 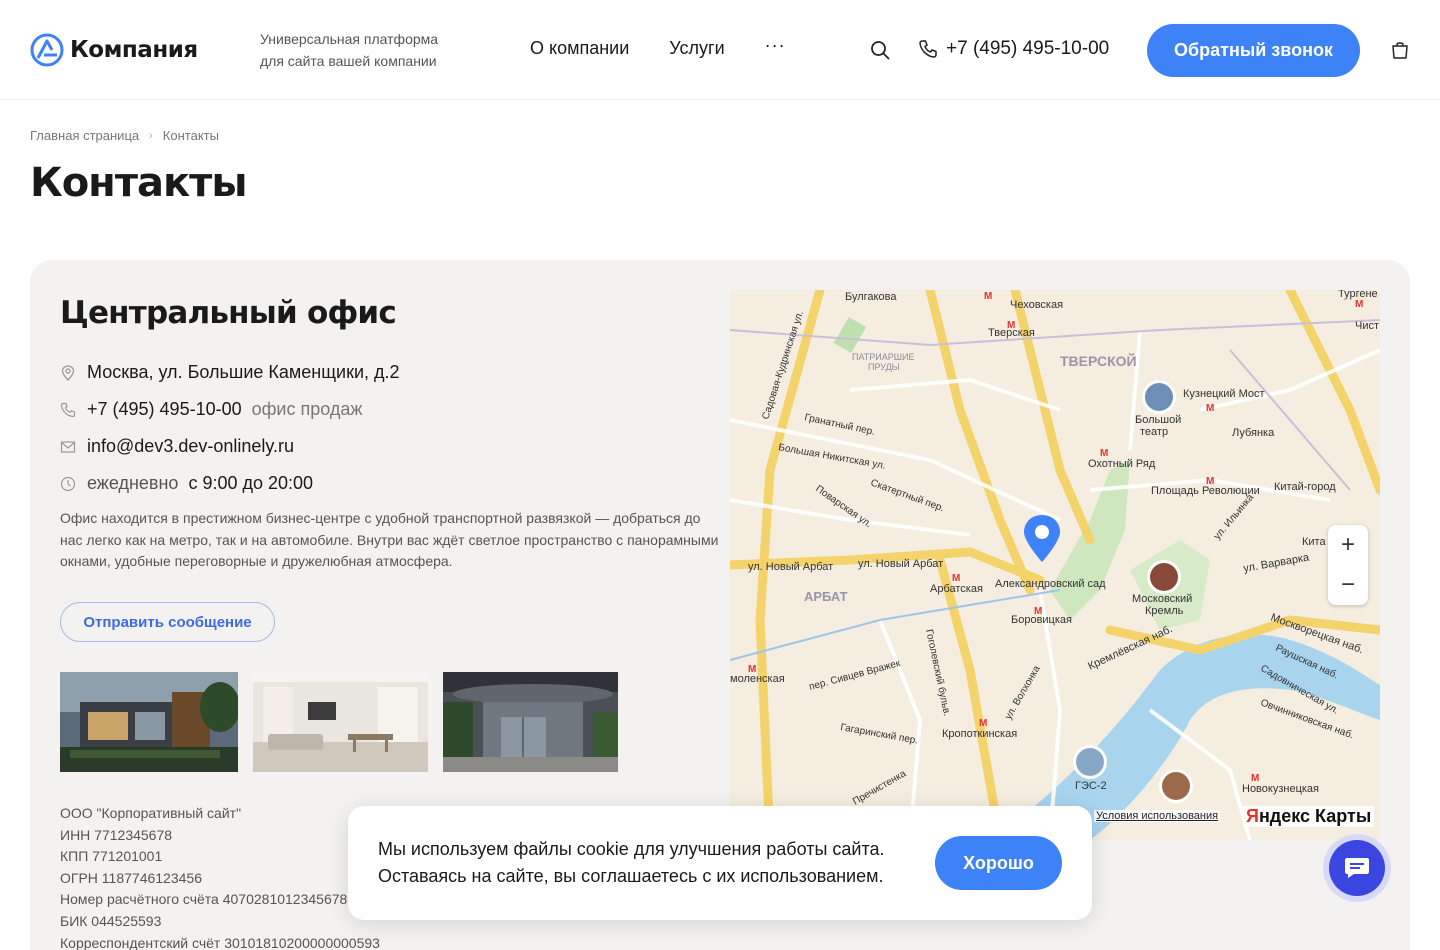 I want to click on cart-icon, so click(x=1400, y=50).